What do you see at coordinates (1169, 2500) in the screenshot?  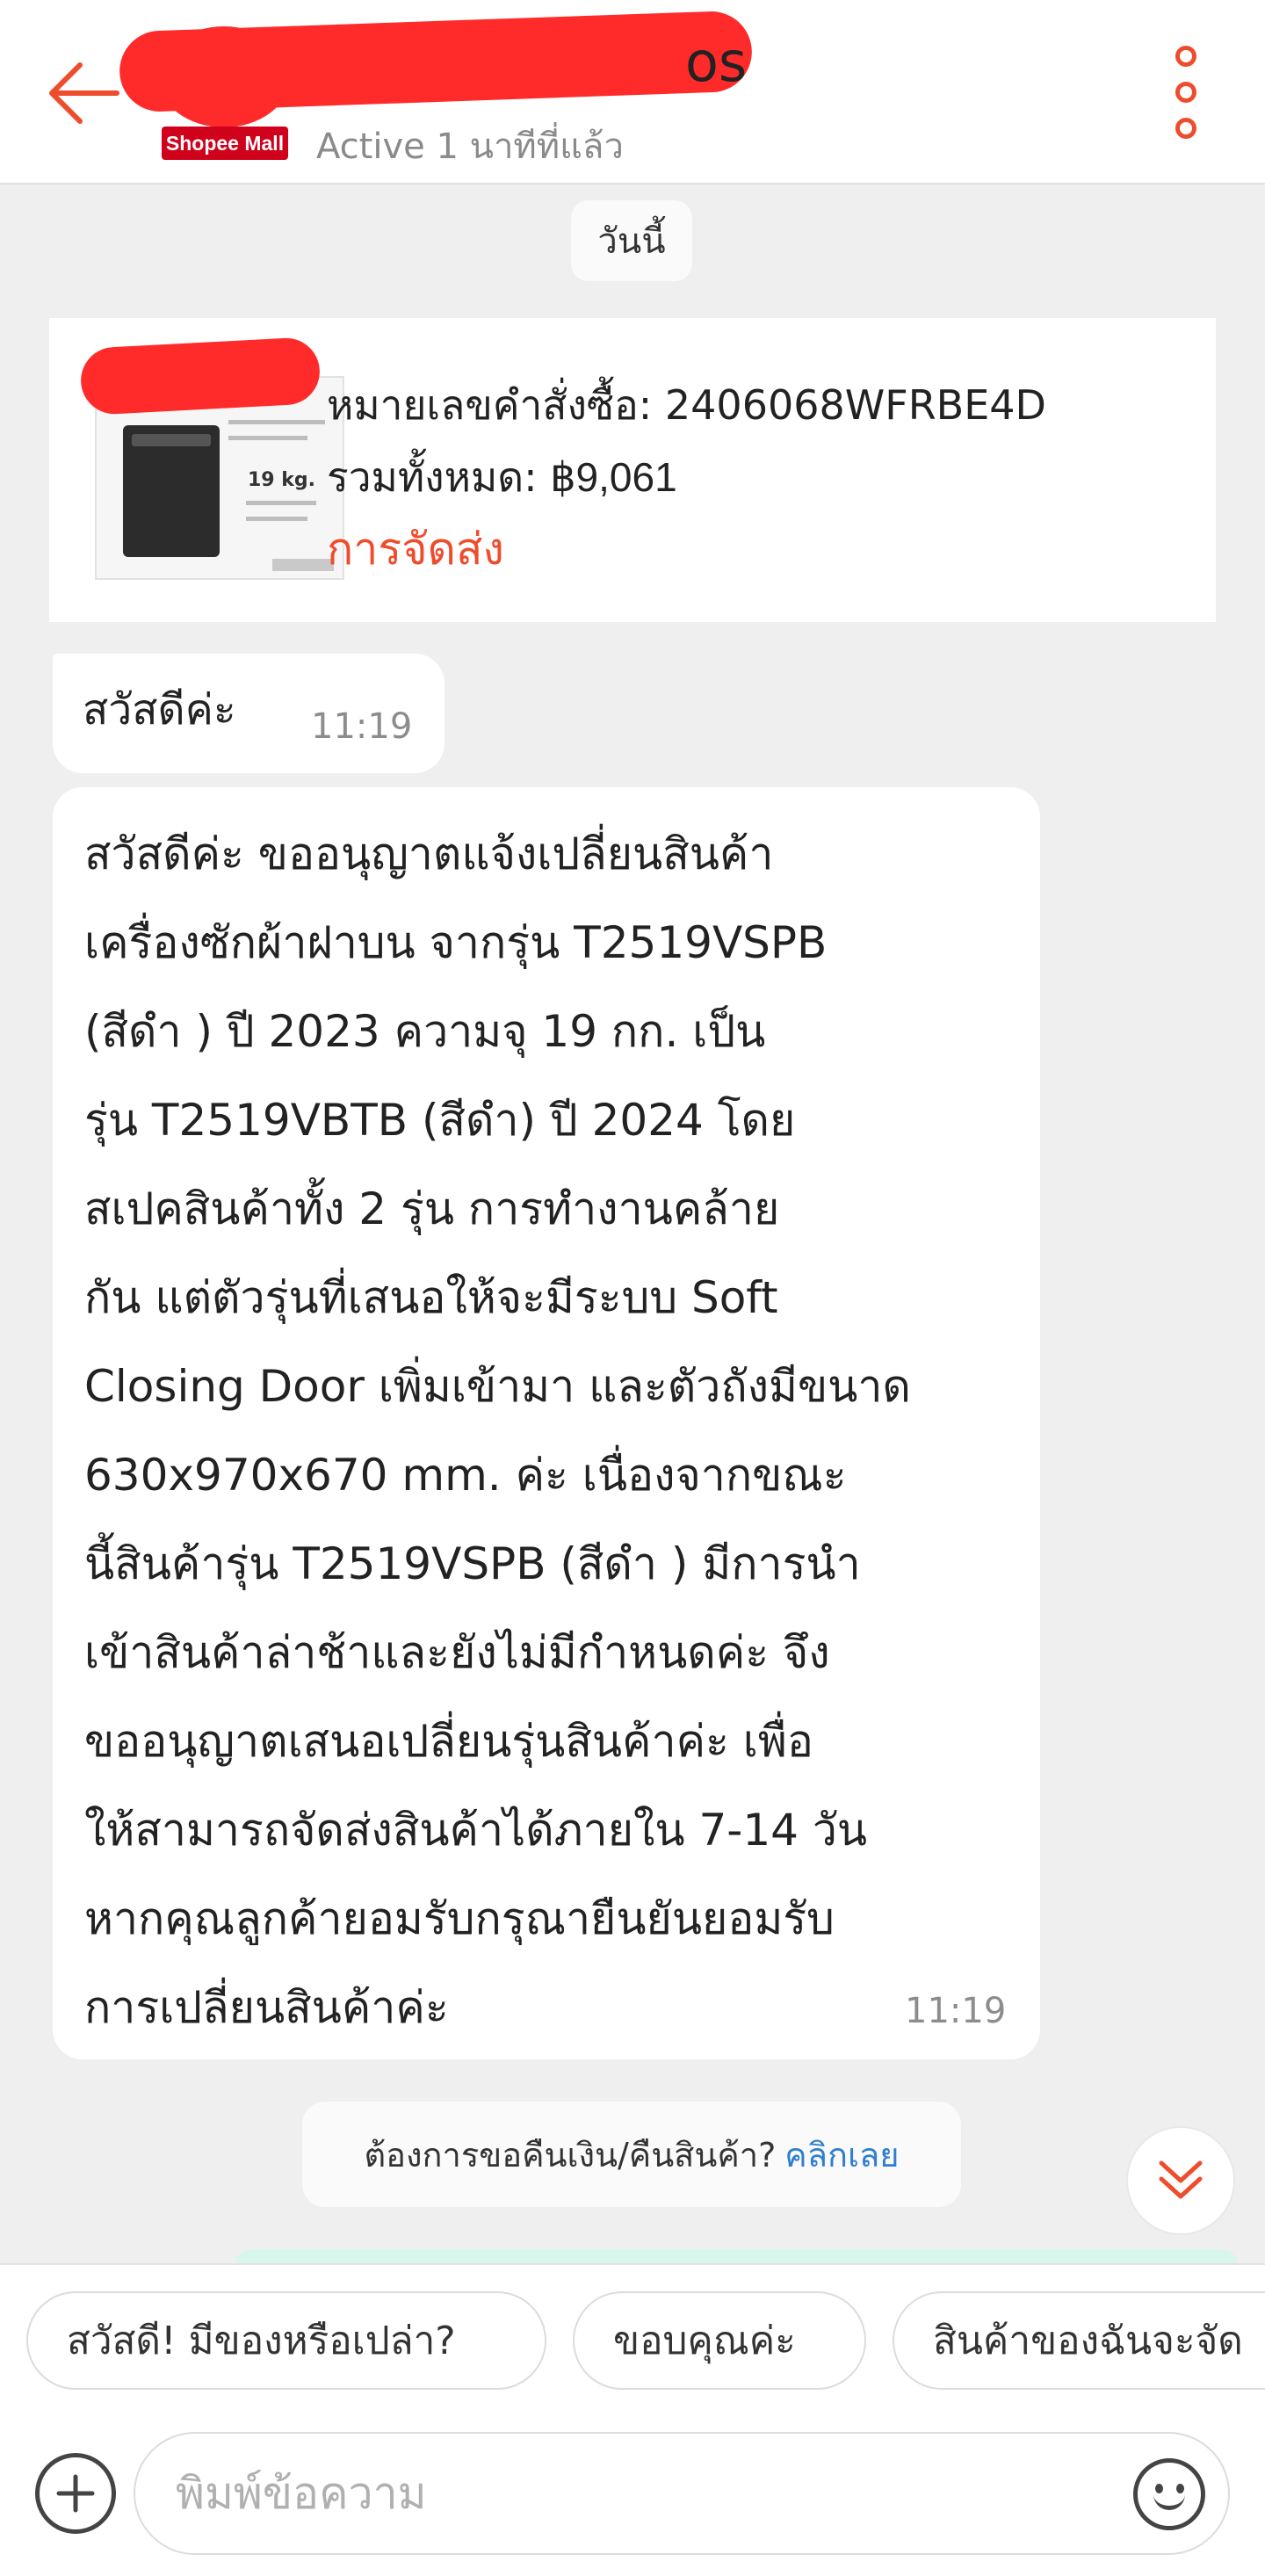 I see `smiley-icon-mouth` at bounding box center [1169, 2500].